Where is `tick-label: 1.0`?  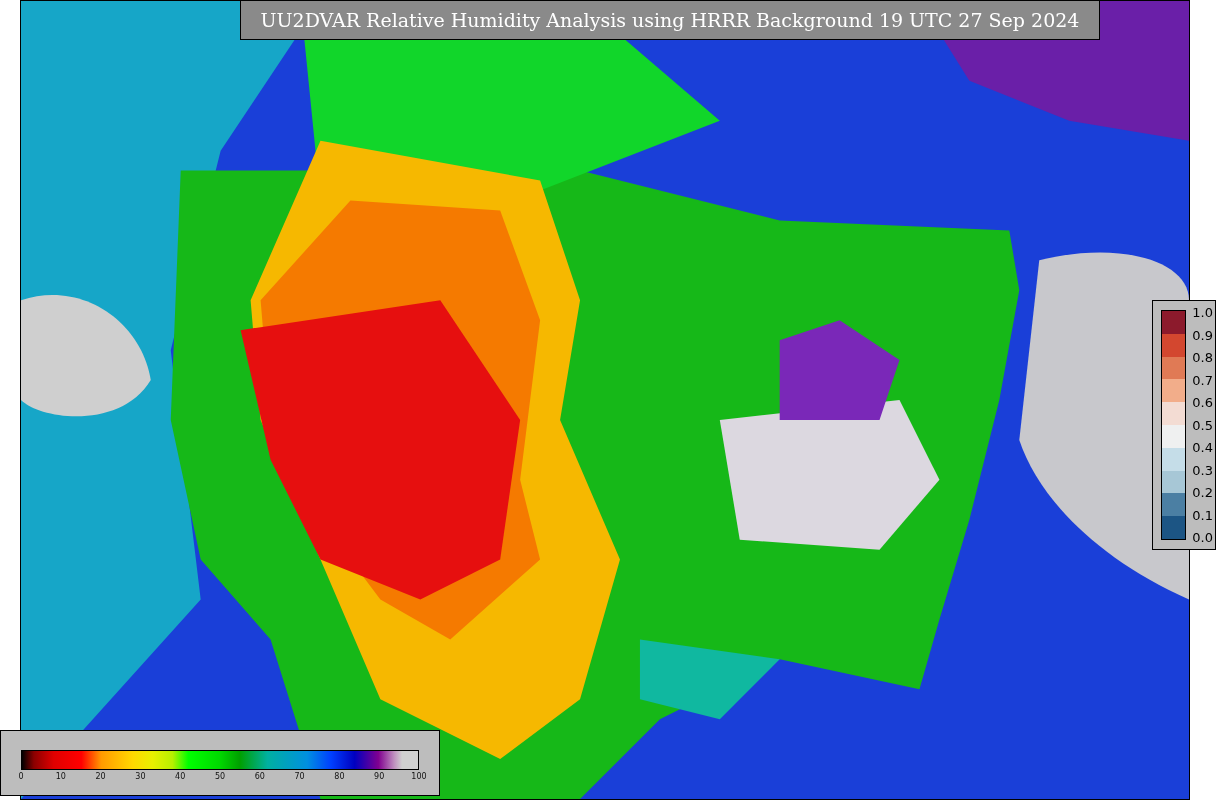
tick-label: 1.0 is located at coordinates (1202, 312).